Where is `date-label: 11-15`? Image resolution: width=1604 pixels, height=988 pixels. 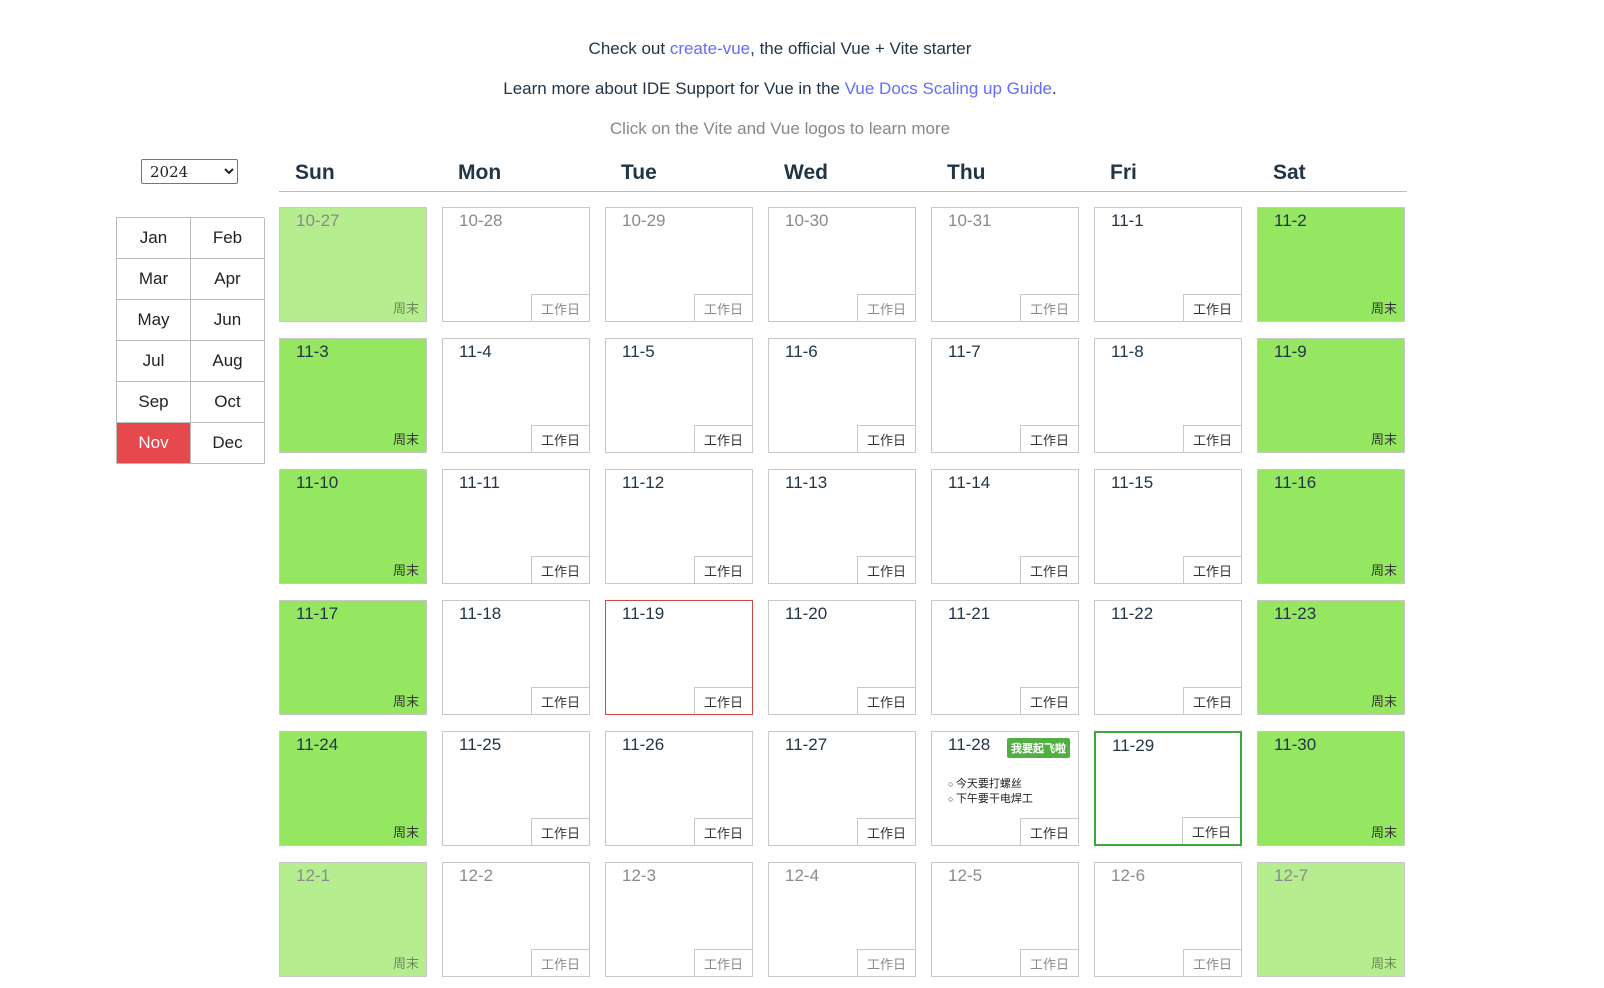 date-label: 11-15 is located at coordinates (1132, 482).